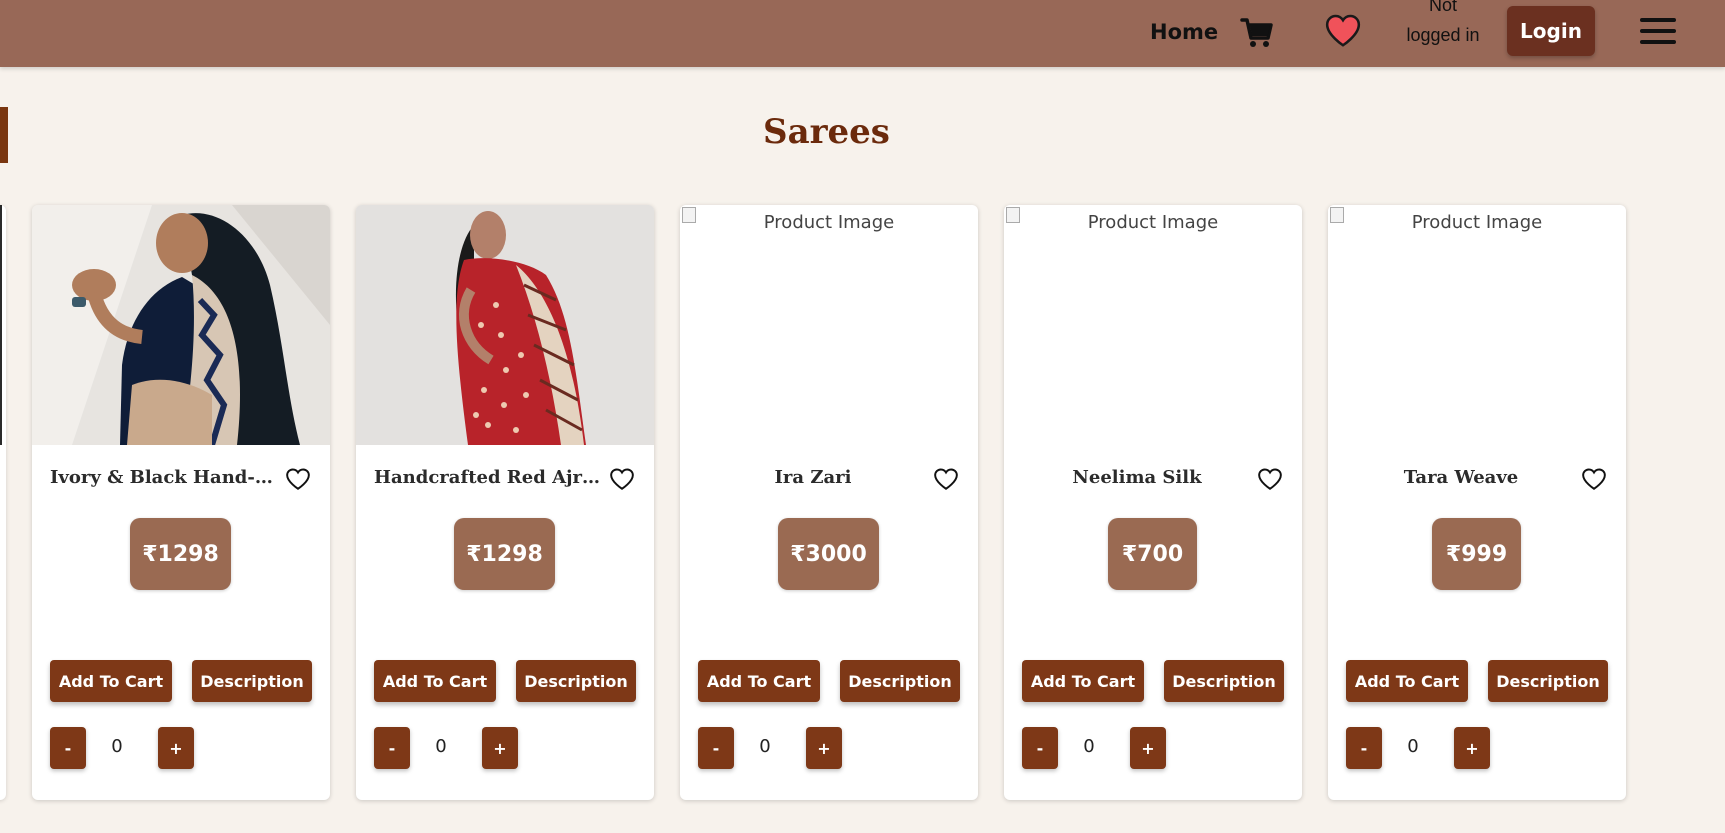  I want to click on wishlist-heart-icon, so click(1343, 31).